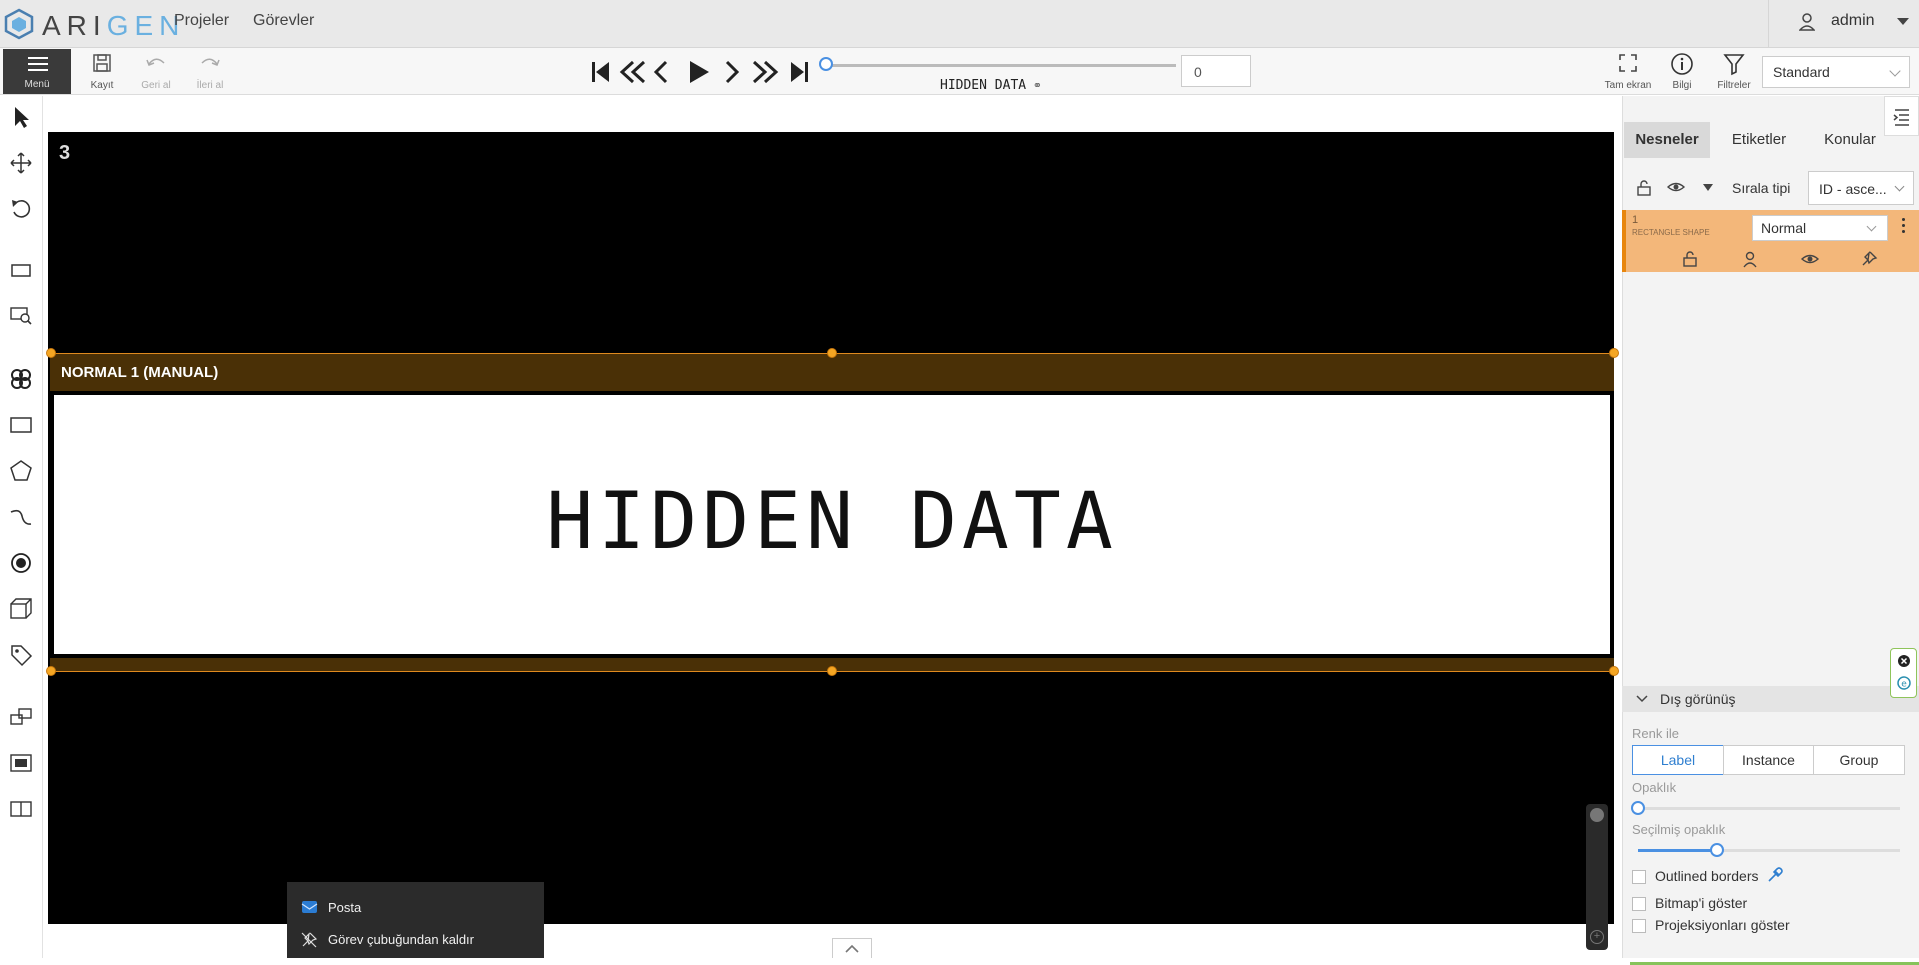  Describe the element at coordinates (21, 609) in the screenshot. I see `cuboid-tool-icon` at that location.